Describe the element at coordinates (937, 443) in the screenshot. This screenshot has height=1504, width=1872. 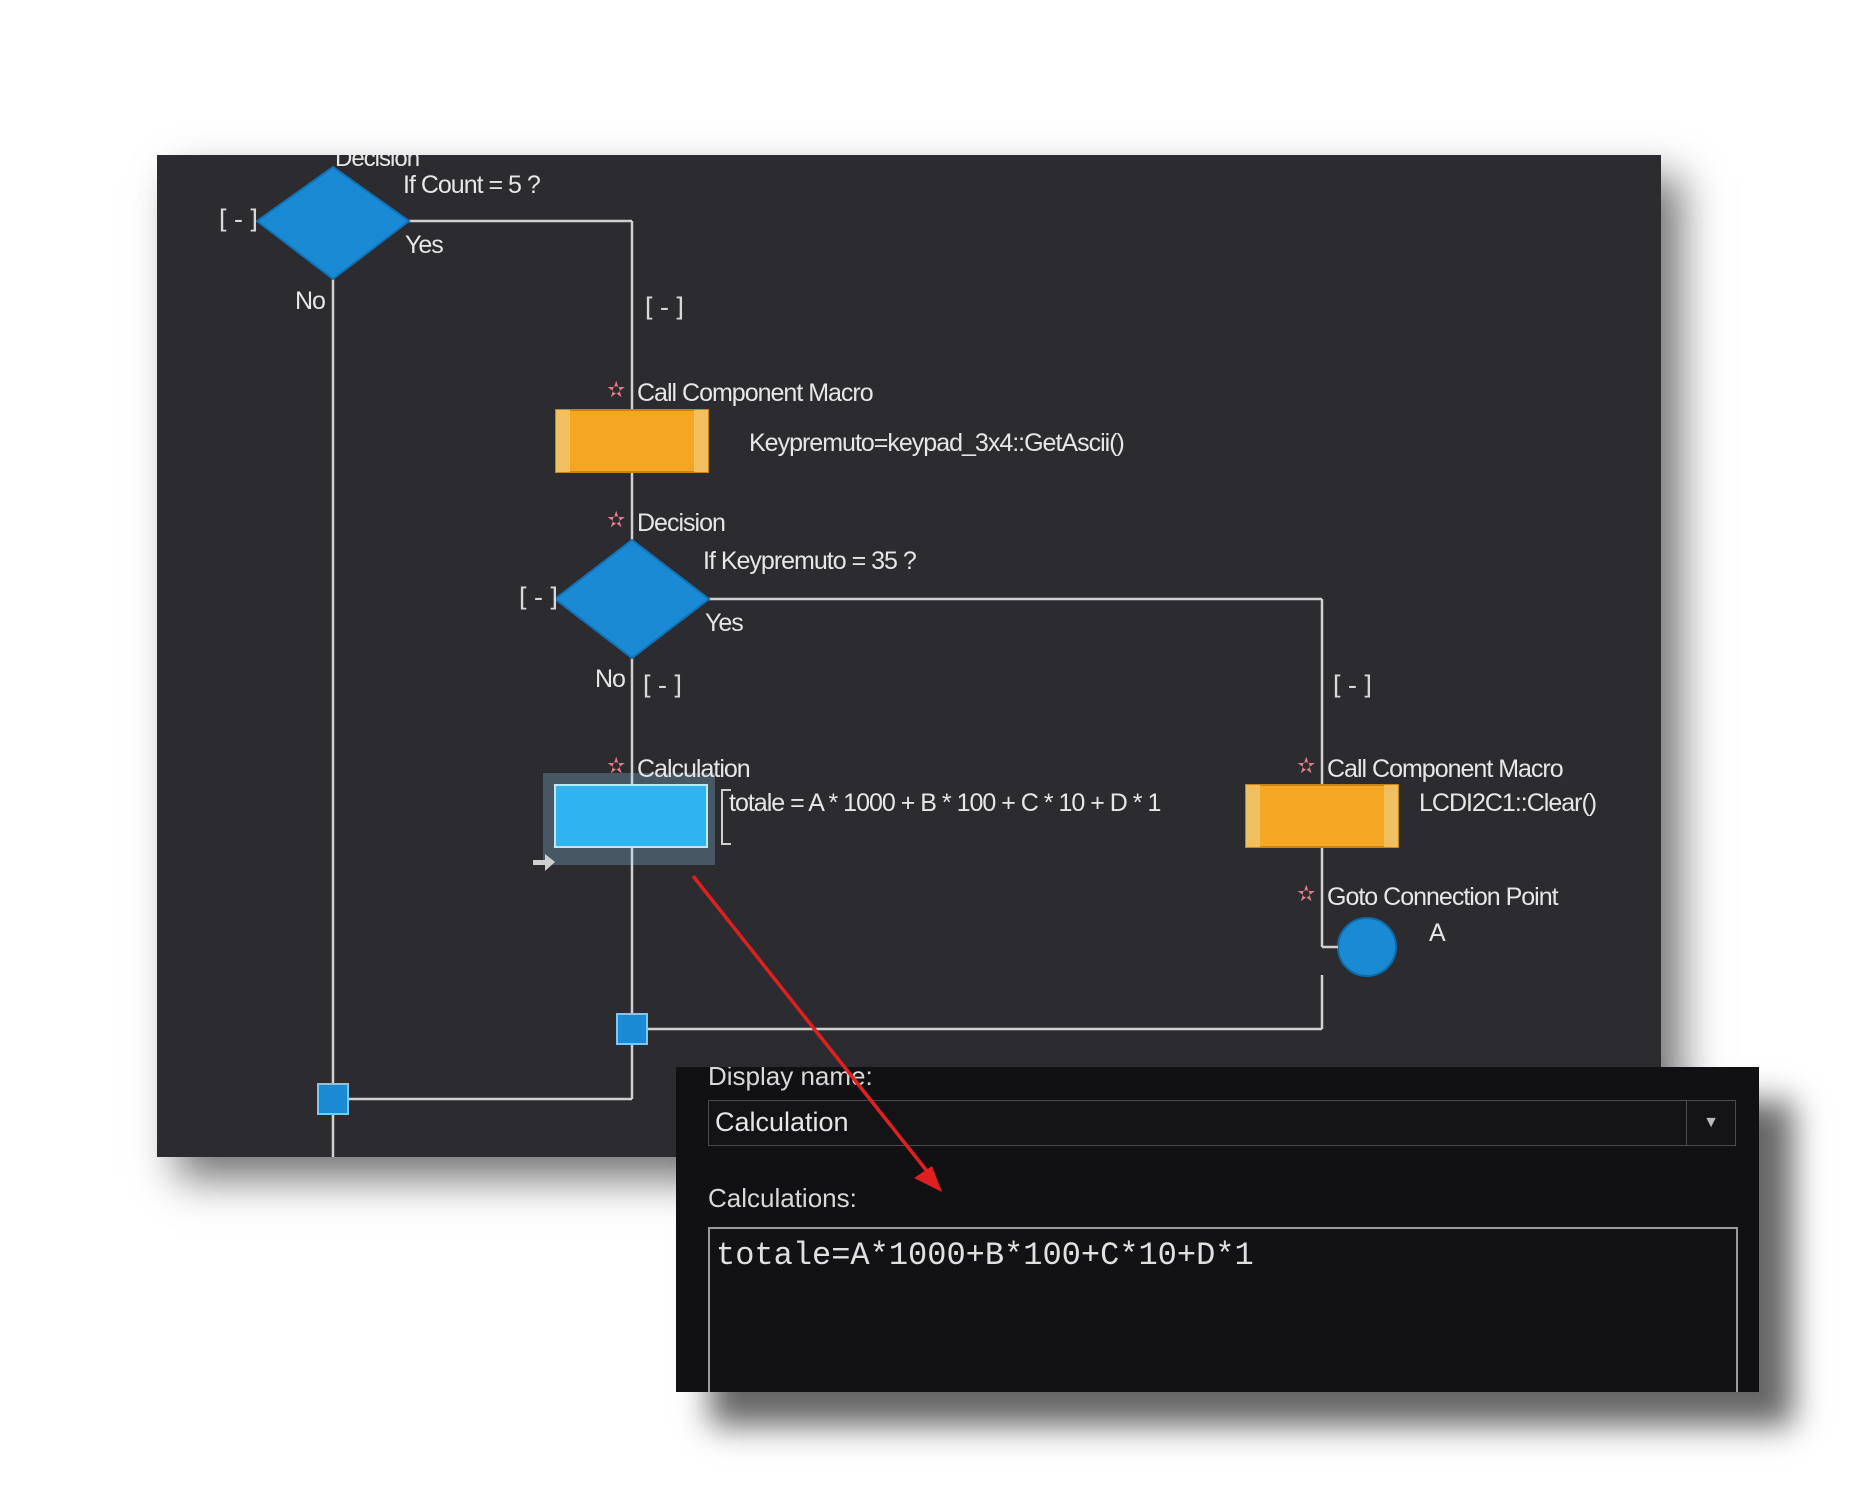
I see `macro1-detail: Keypremuto=keypad_3x4::GetAscii()` at that location.